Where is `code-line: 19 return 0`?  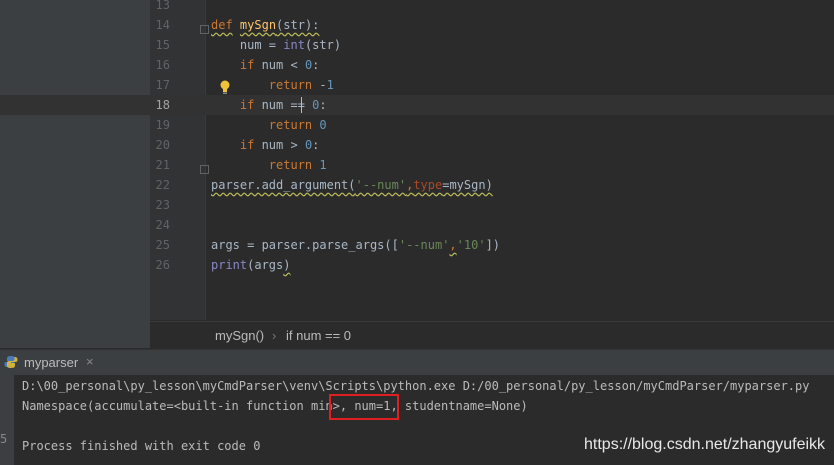
code-line: 19 return 0 is located at coordinates (417, 125).